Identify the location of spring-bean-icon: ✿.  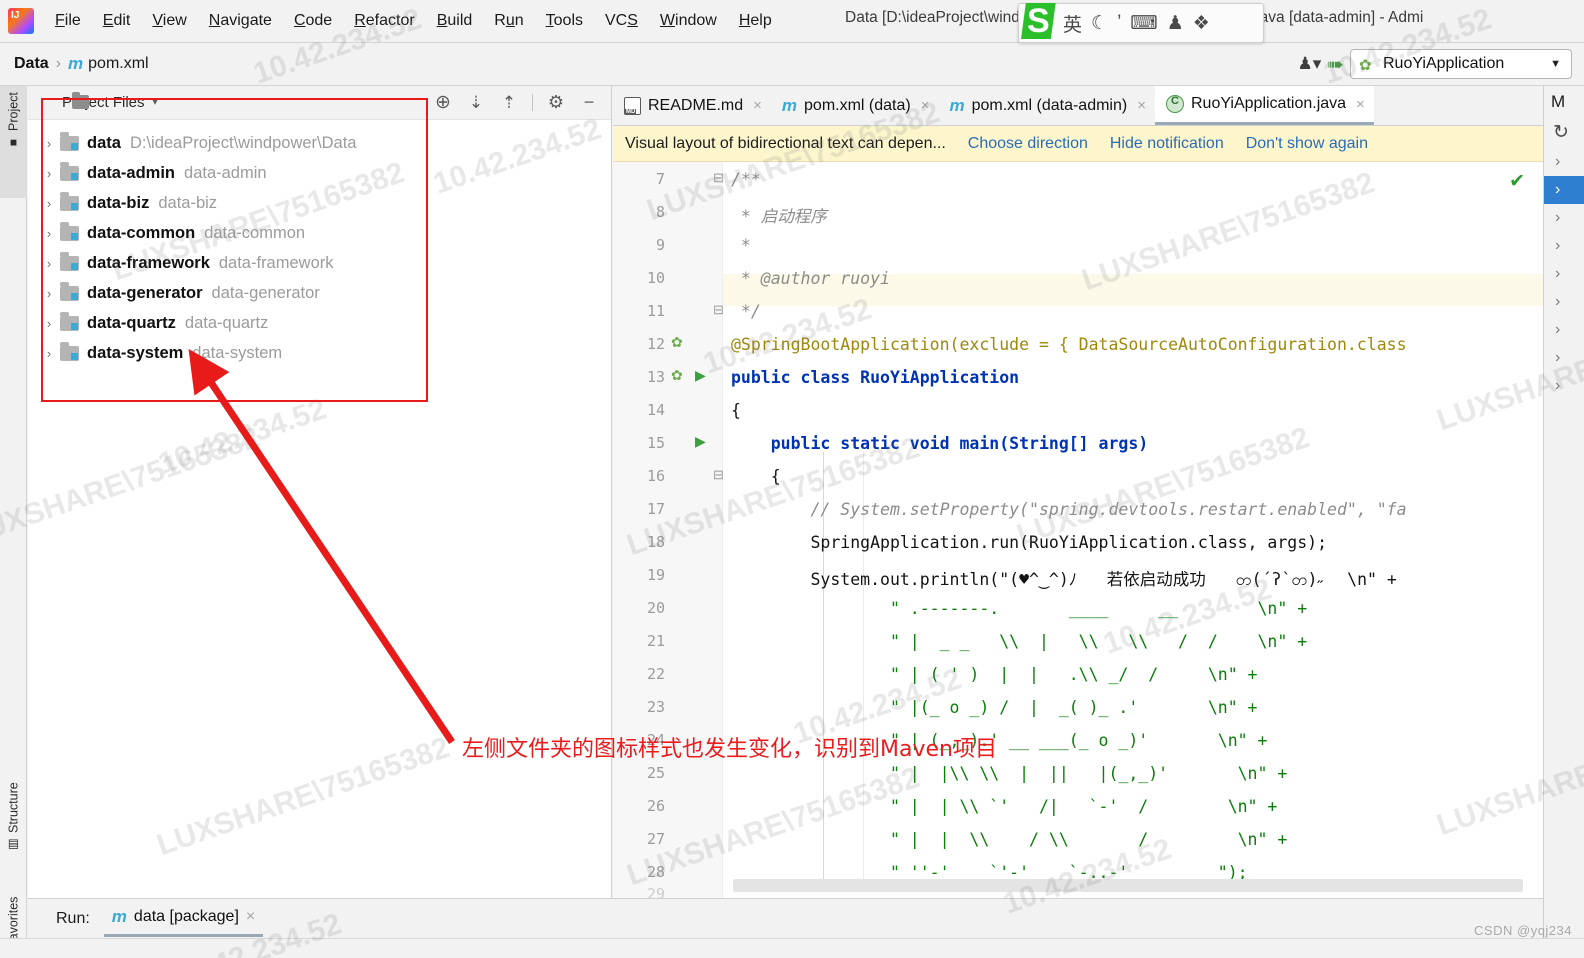
(677, 375).